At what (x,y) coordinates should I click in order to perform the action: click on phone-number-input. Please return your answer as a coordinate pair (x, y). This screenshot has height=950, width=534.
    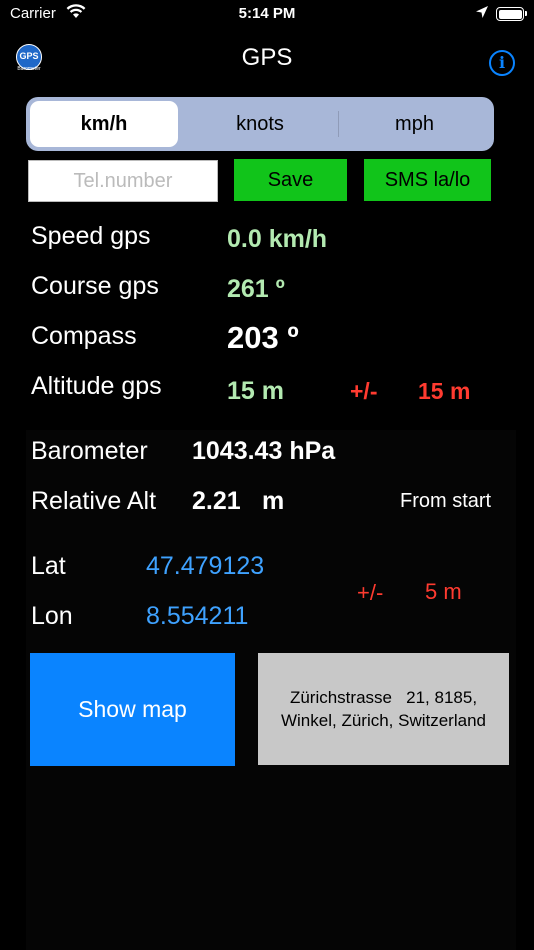
    Looking at the image, I should click on (123, 181).